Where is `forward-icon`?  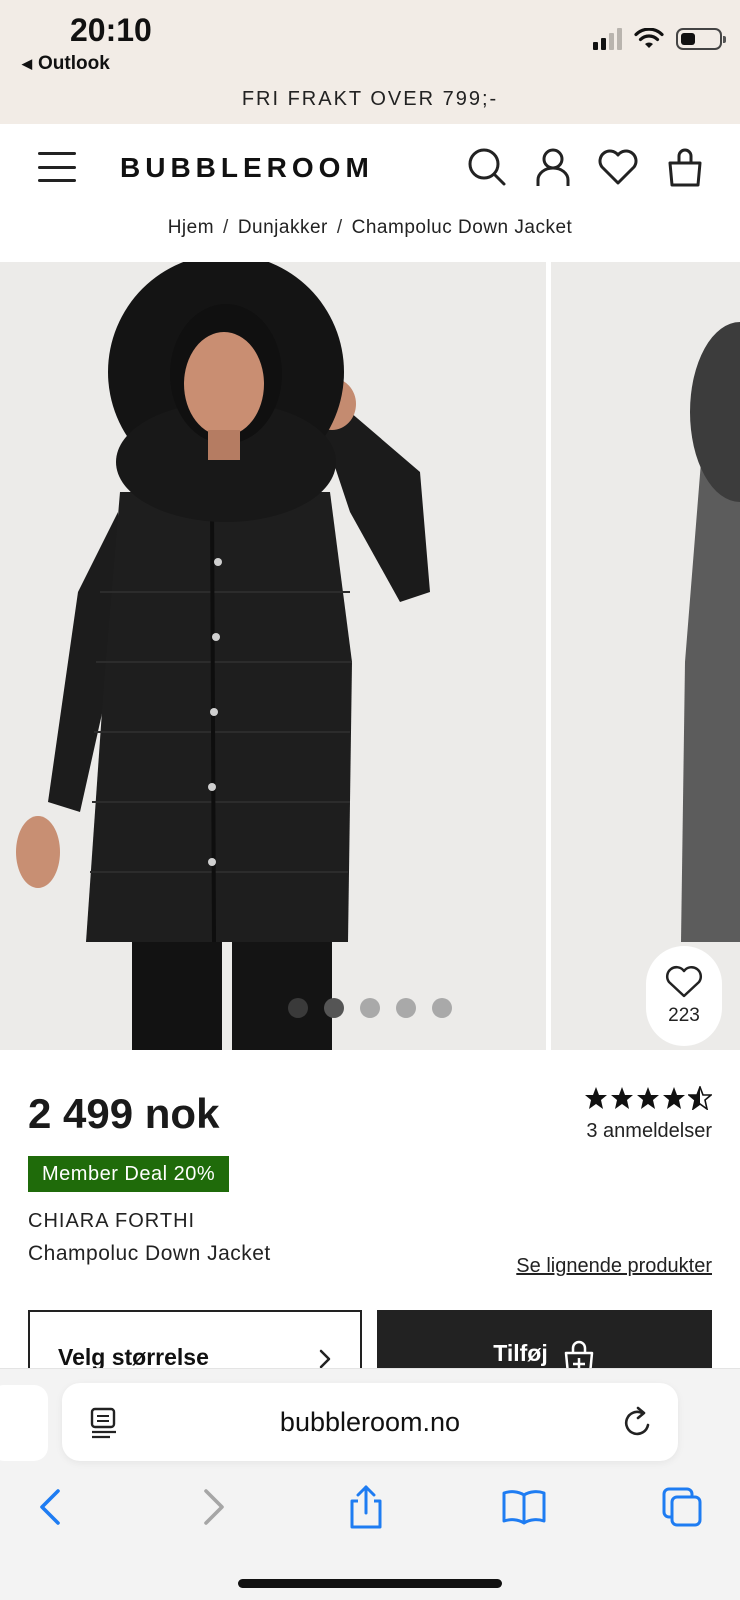 forward-icon is located at coordinates (212, 1507).